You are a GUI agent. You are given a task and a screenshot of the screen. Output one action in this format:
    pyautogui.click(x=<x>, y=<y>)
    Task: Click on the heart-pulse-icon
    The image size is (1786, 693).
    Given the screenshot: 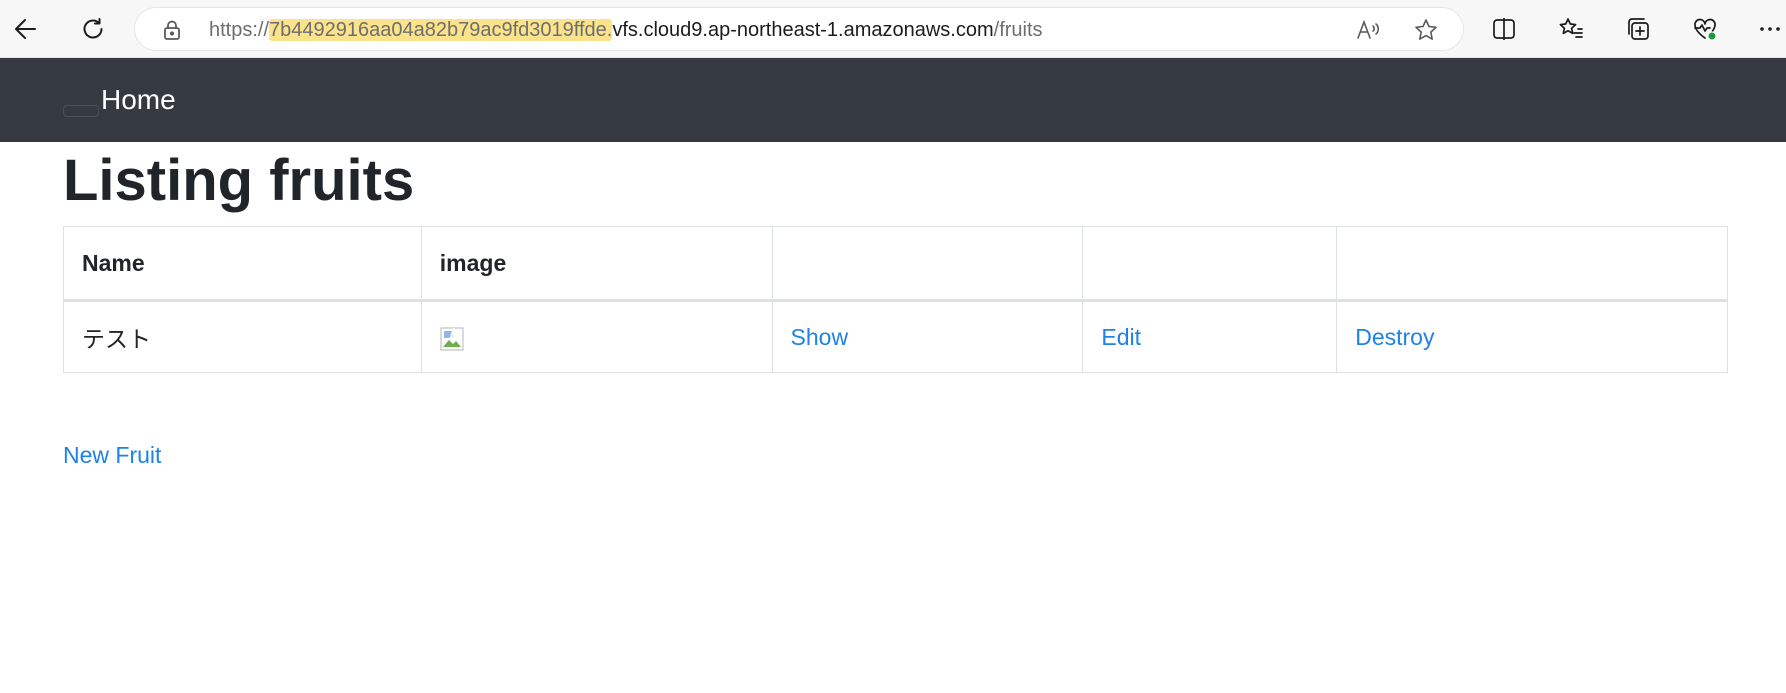 What is the action you would take?
    pyautogui.click(x=1705, y=29)
    